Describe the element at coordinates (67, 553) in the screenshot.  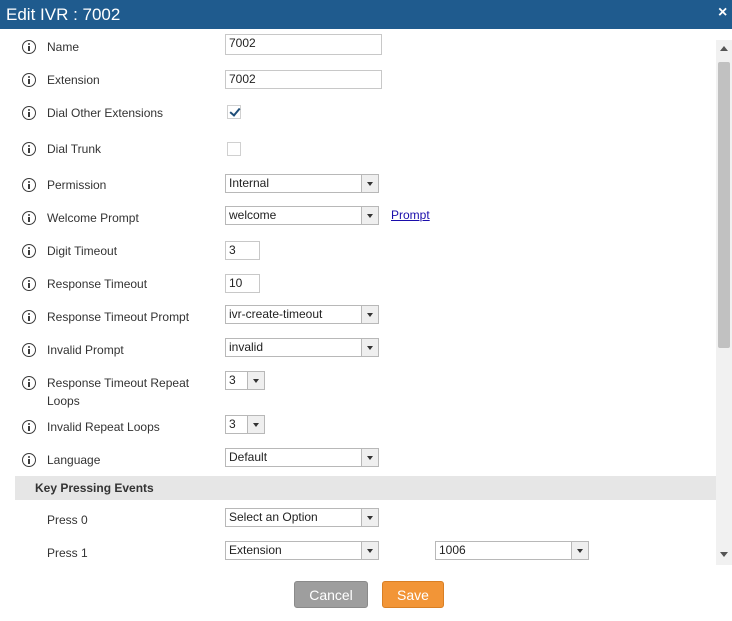
I see `press-1-label: Press 1` at that location.